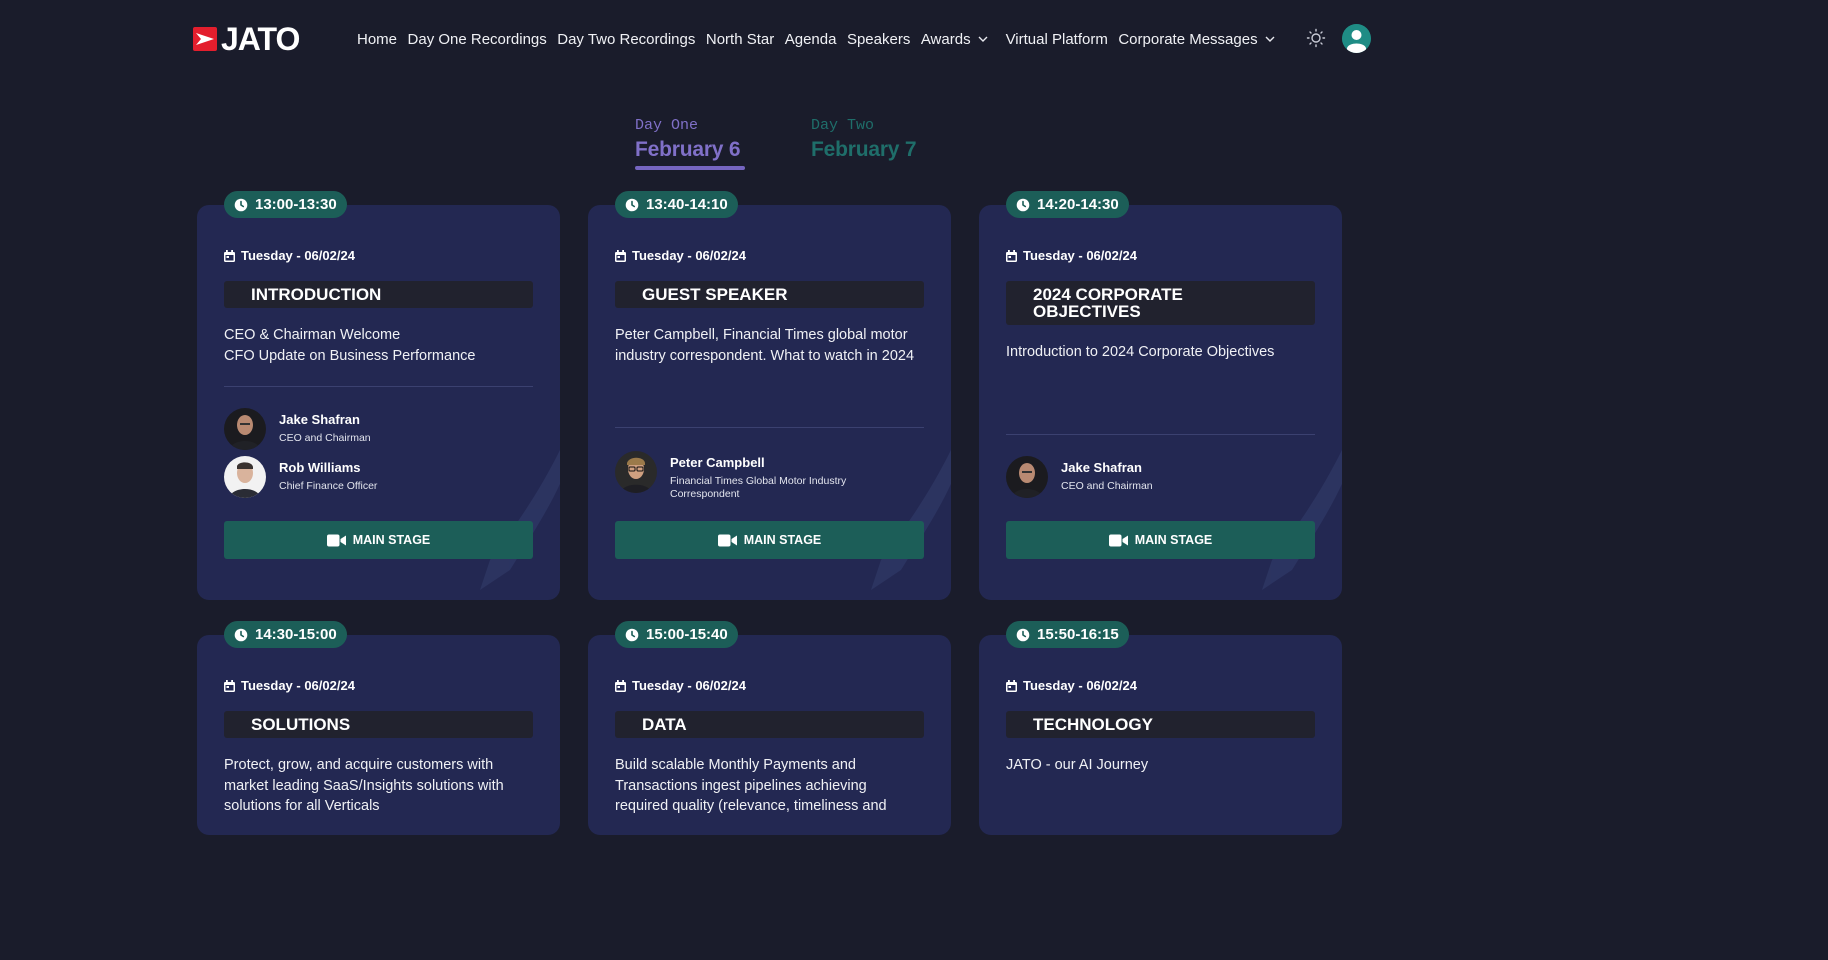 The width and height of the screenshot is (1828, 960). Describe the element at coordinates (688, 149) in the screenshot. I see `day-date: February 6` at that location.